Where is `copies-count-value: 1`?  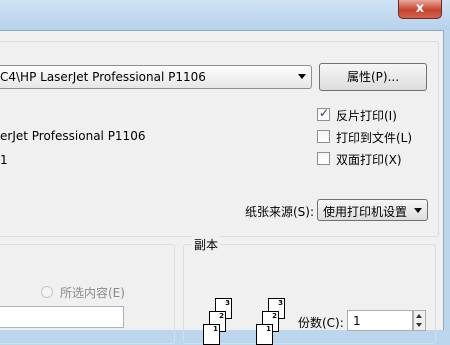
copies-count-value: 1 is located at coordinates (357, 321).